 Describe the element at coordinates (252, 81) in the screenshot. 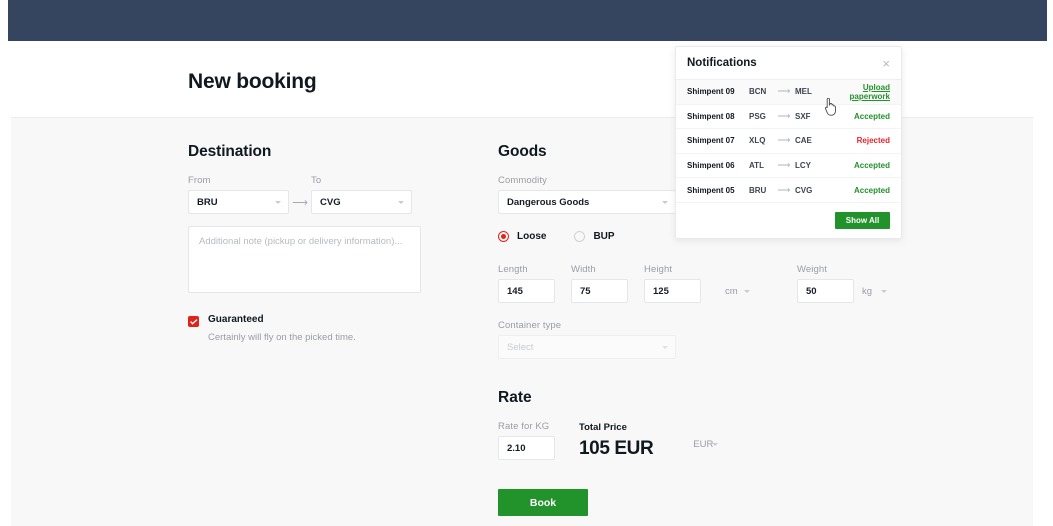

I see `page-title: New booking` at that location.